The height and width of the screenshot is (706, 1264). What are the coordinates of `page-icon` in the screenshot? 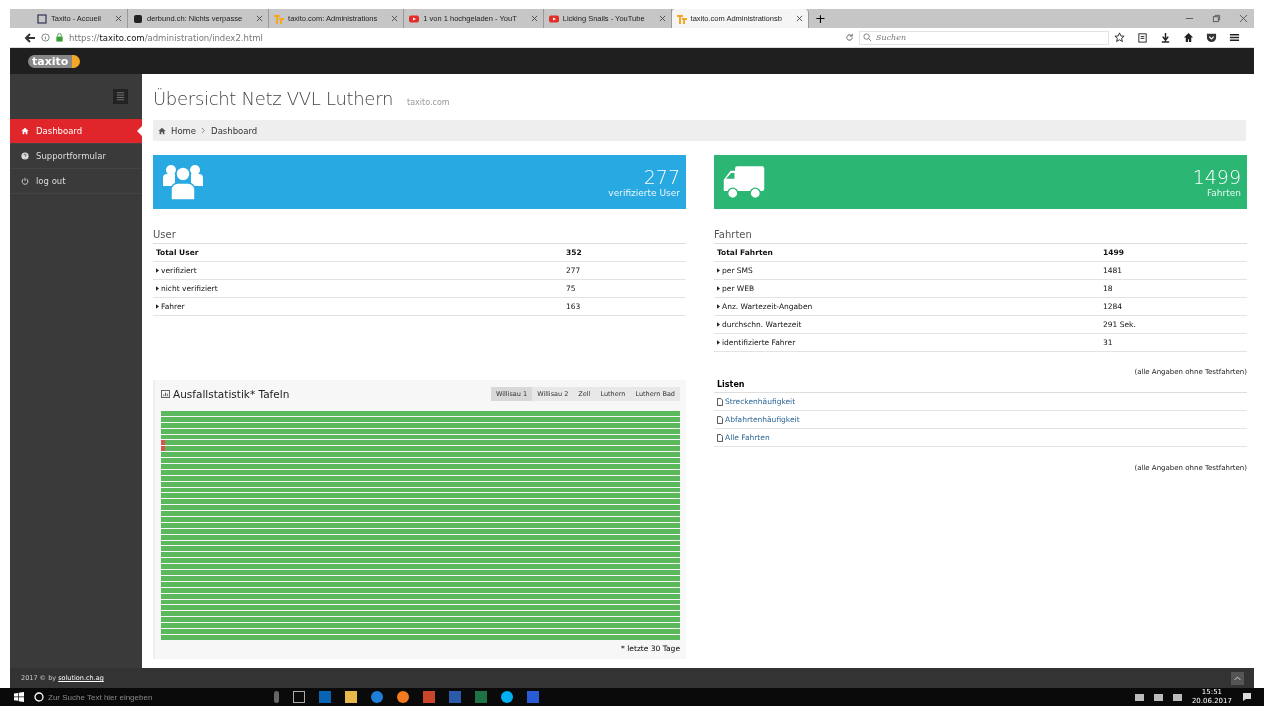 It's located at (42, 18).